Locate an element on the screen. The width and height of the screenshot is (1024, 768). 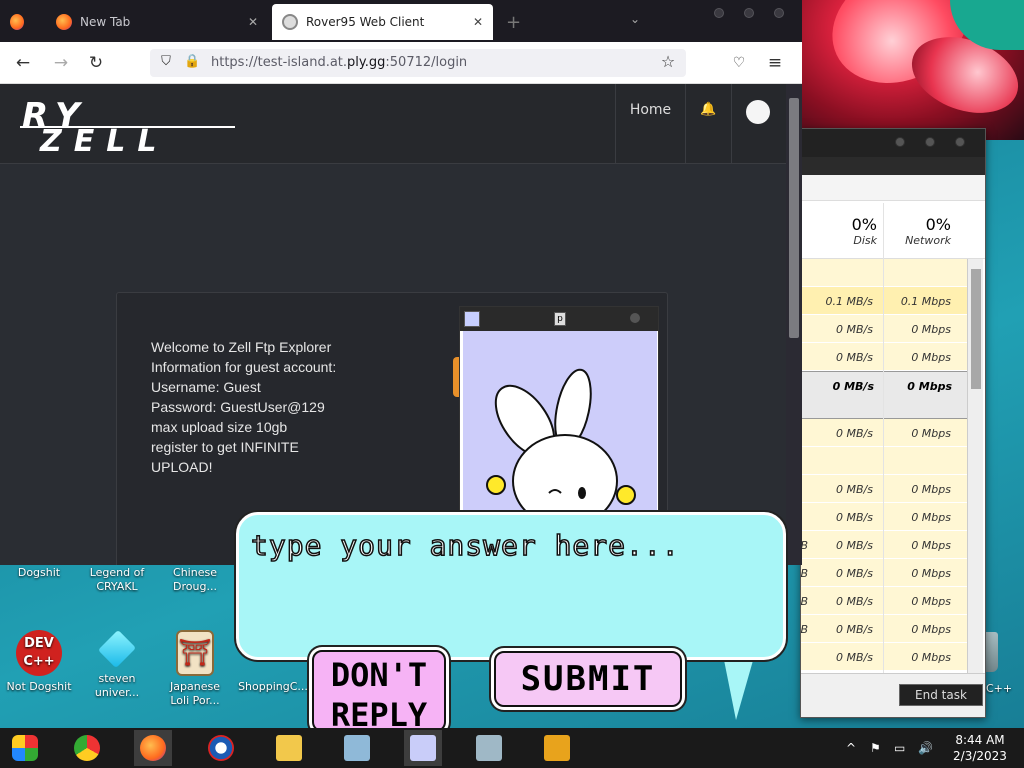
back-button: ← is located at coordinates (23, 63).